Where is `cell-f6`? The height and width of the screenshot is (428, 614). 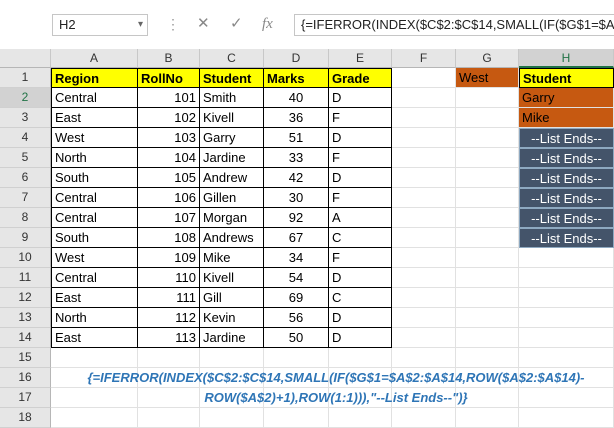 cell-f6 is located at coordinates (424, 178).